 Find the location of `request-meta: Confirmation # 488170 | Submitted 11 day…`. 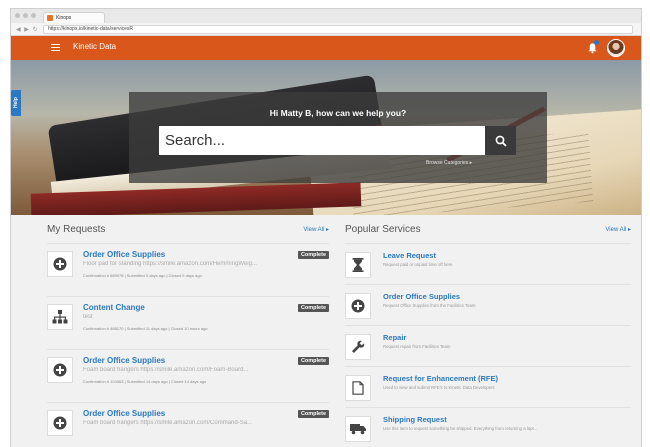

request-meta: Confirmation # 488170 | Submitted 11 day… is located at coordinates (145, 328).